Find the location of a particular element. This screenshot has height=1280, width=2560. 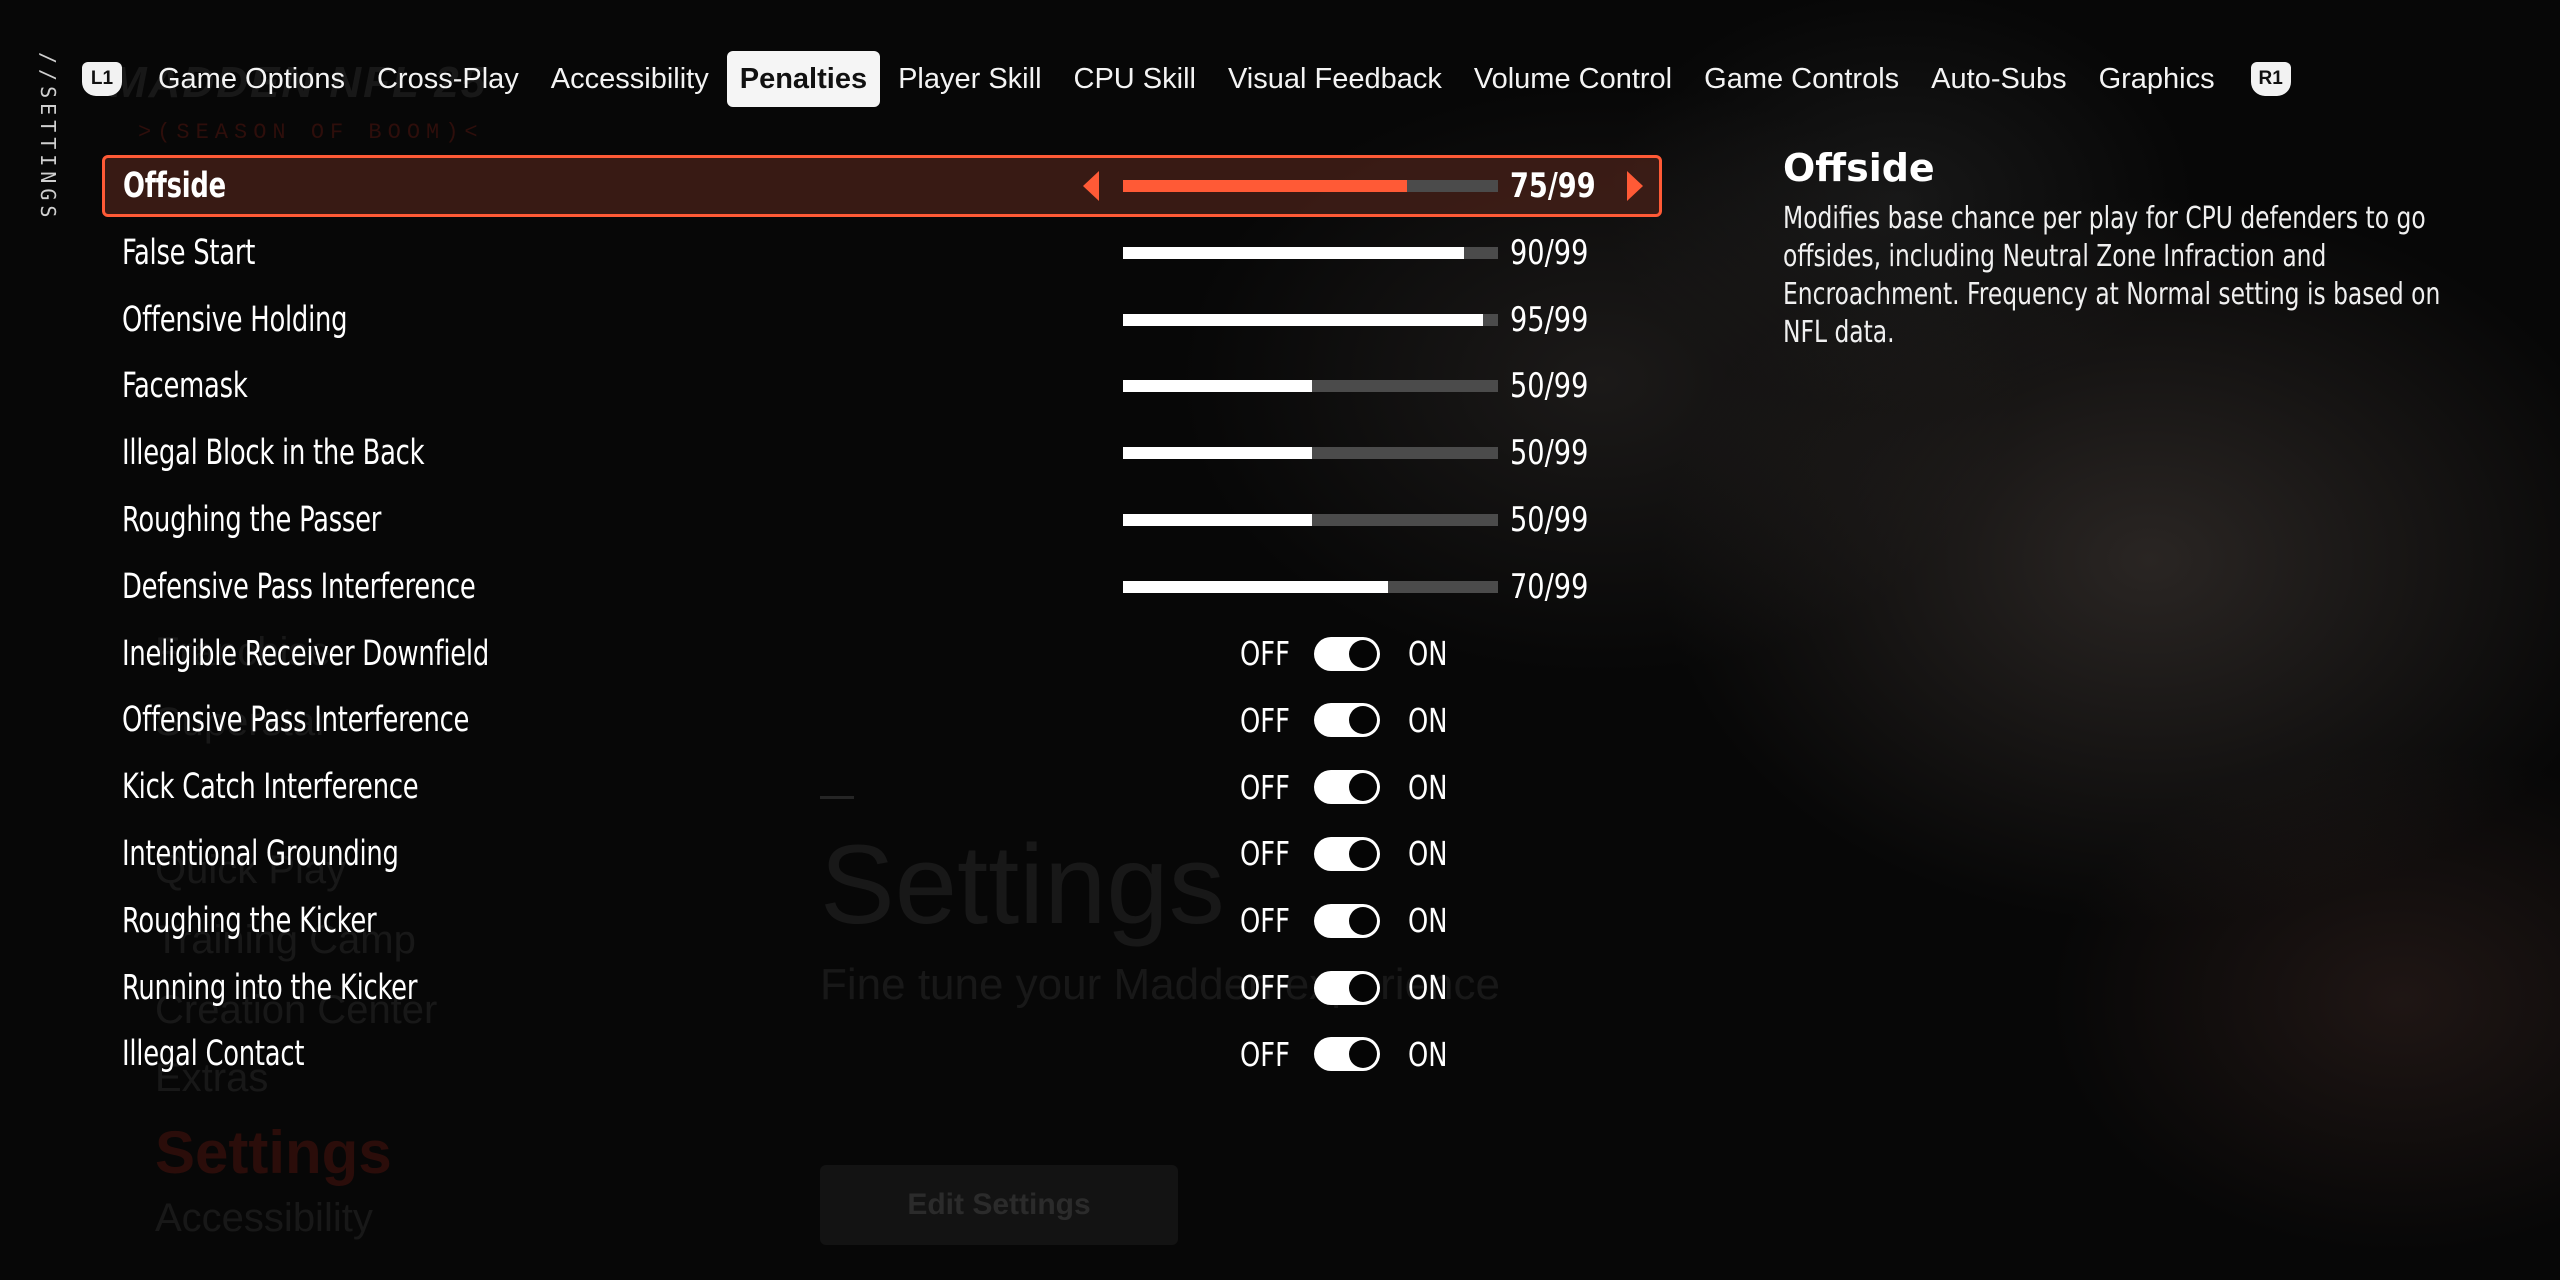

setting-row-roughing-the-passer: Roughing the Passer 50/99 is located at coordinates (882, 520).